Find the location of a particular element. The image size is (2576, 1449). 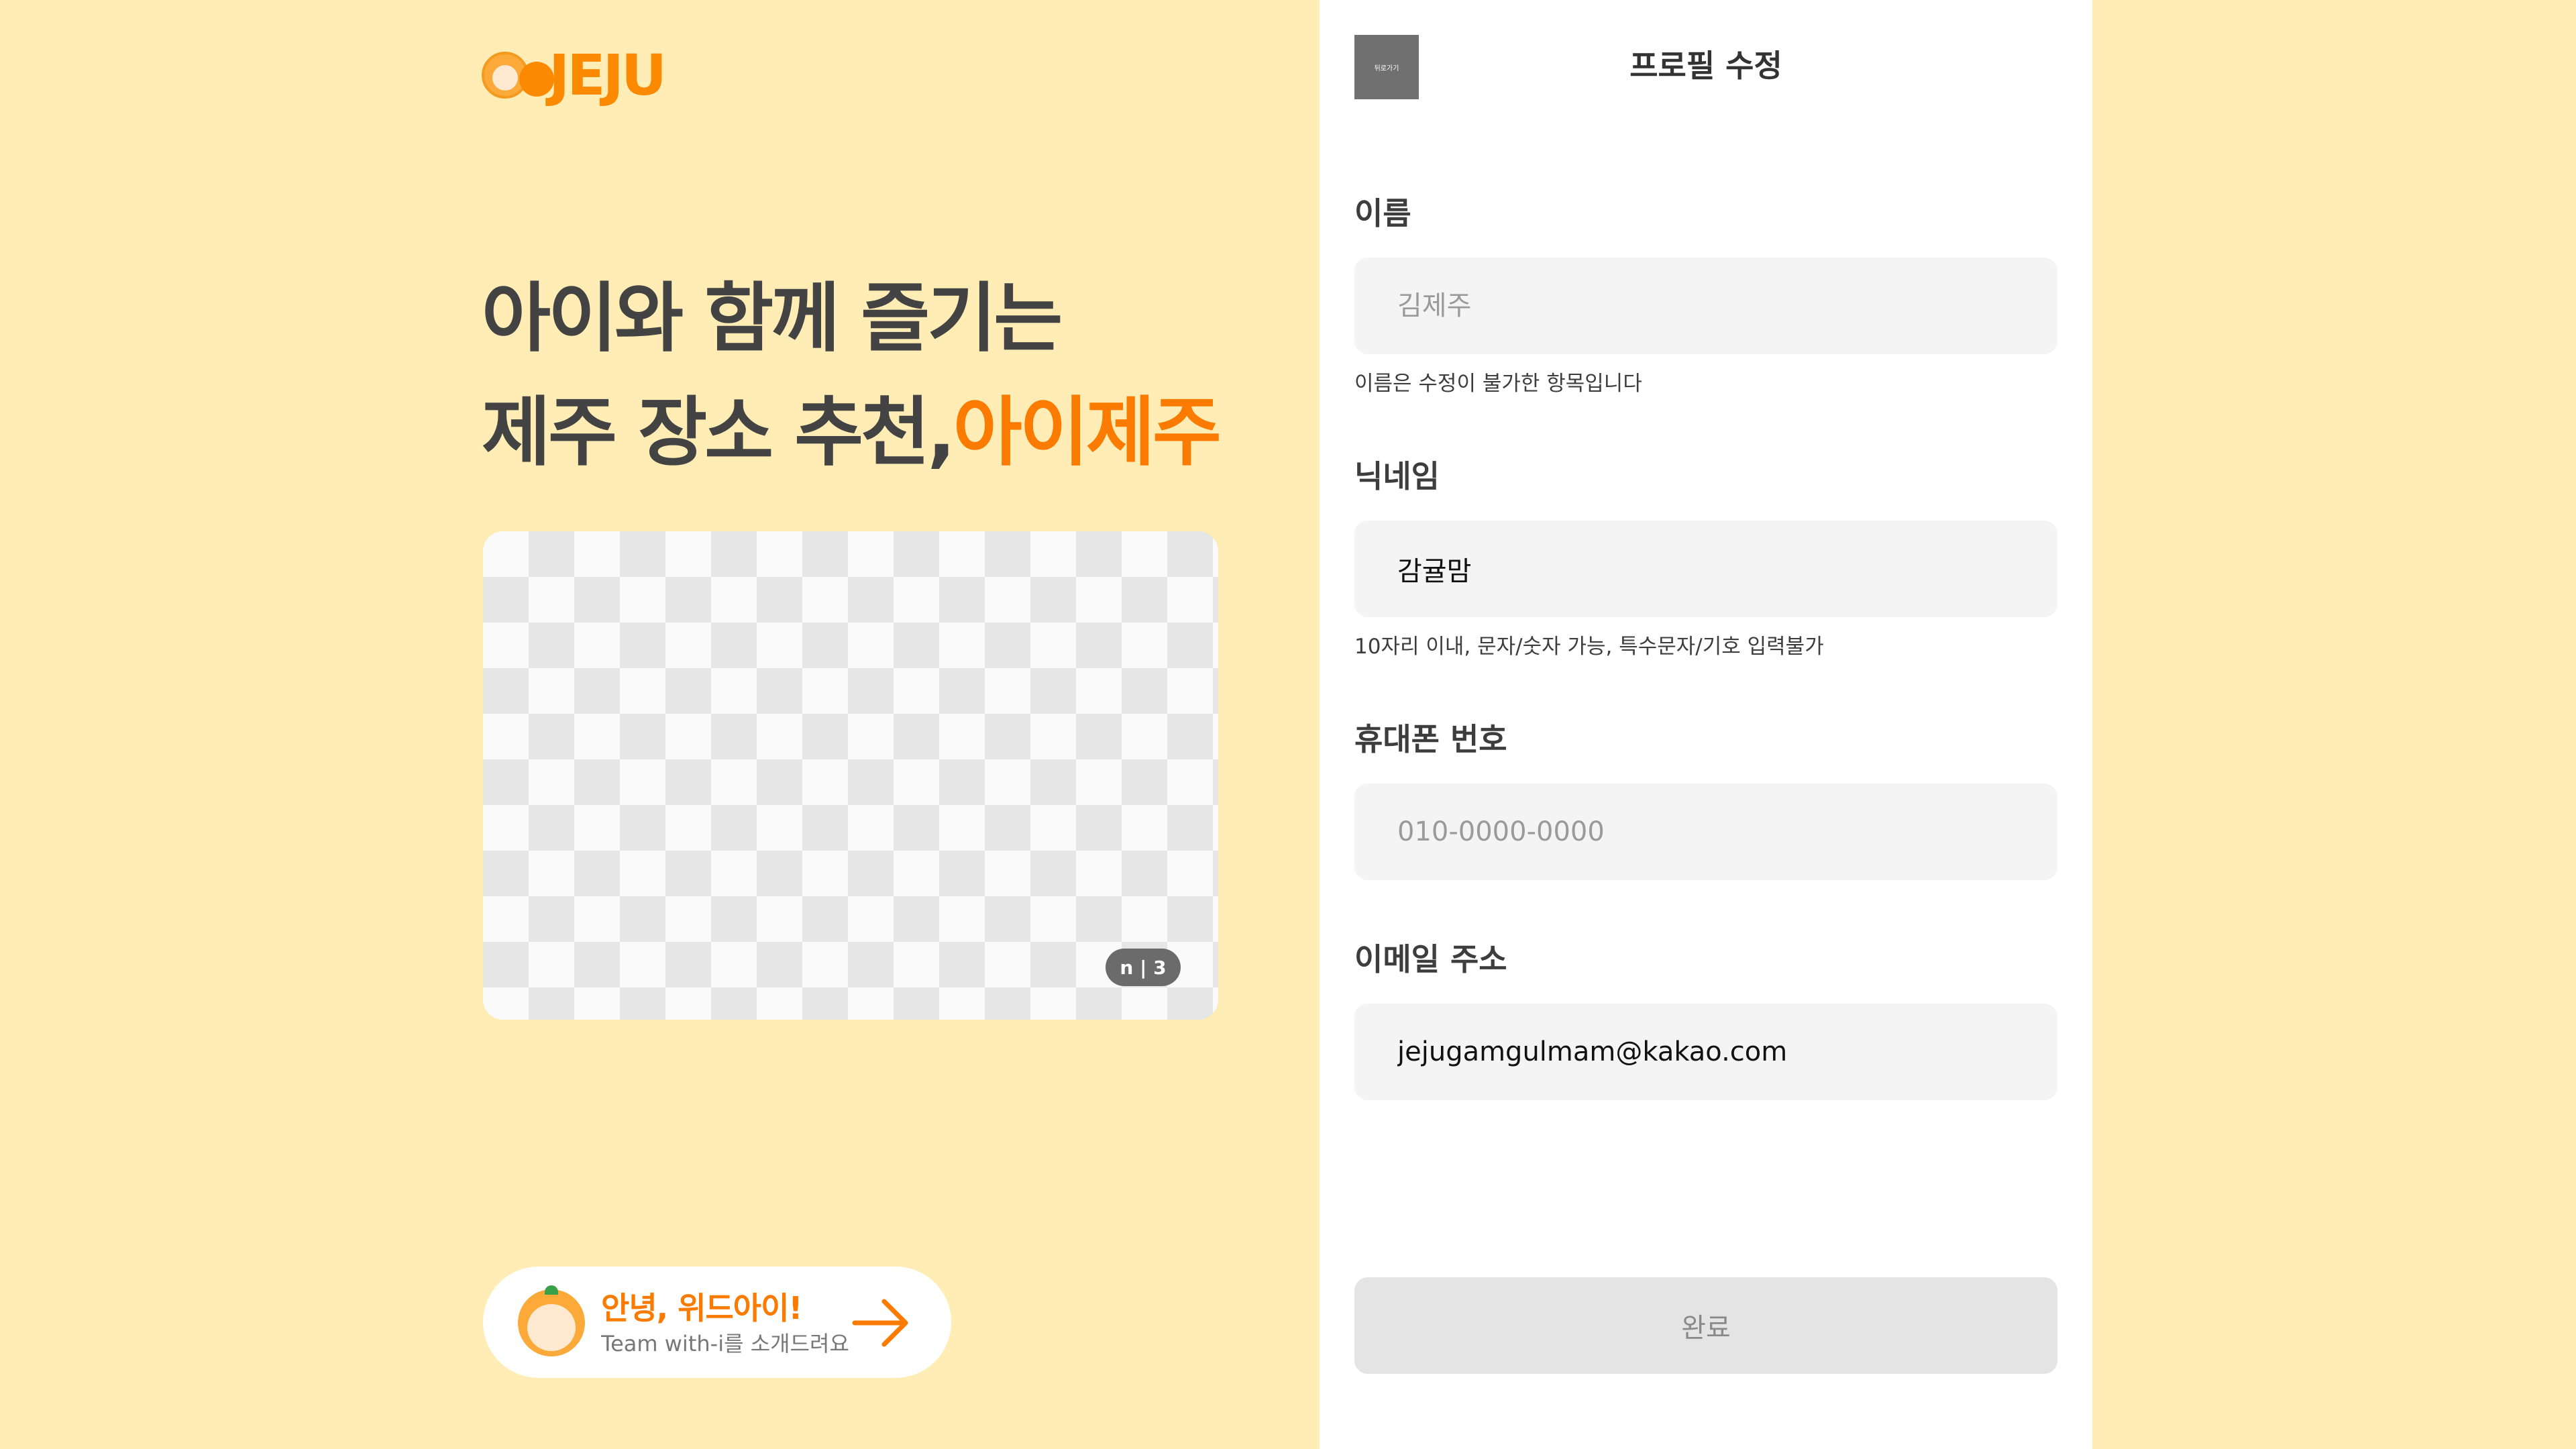

brand-logo: JEJU is located at coordinates (574, 75).